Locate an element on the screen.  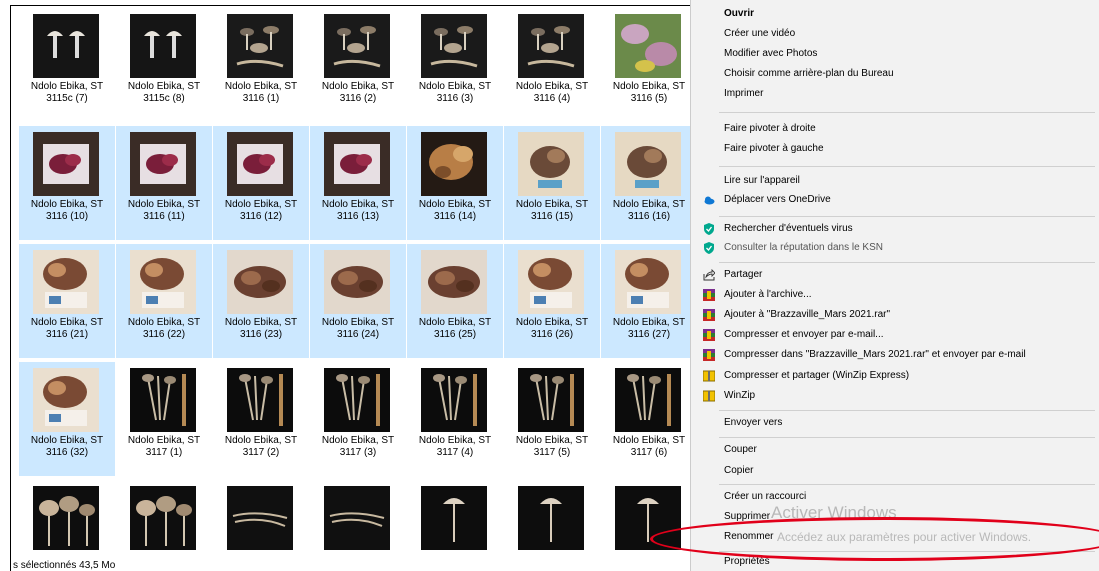
menu-item-set-background: Choisir comme arrière-plan du Bureau is located at coordinates (809, 74).